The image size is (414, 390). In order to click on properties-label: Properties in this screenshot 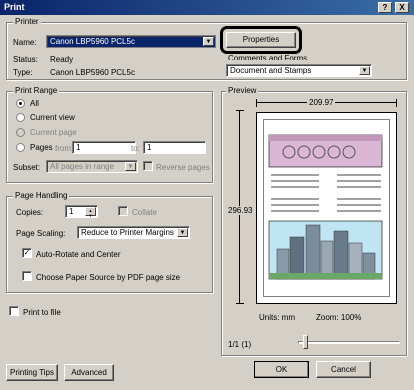, I will do `click(261, 39)`.